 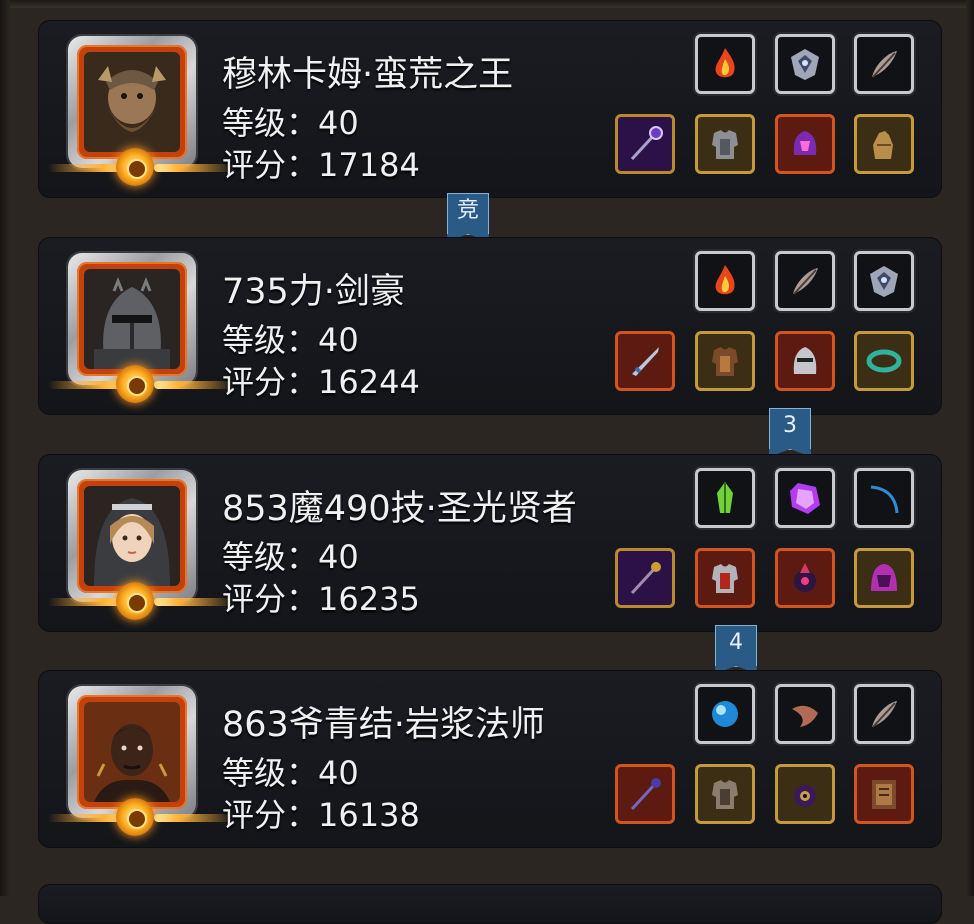 What do you see at coordinates (736, 649) in the screenshot?
I see `rank-tag: 4` at bounding box center [736, 649].